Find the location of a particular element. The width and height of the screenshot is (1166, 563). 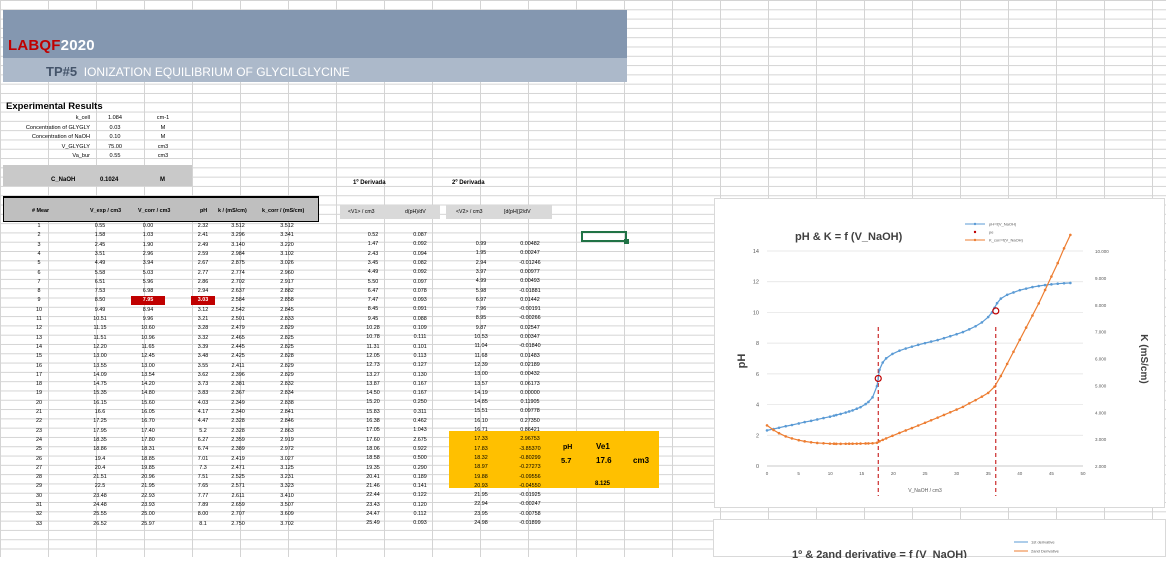

deriv1-v: 12.73 is located at coordinates (373, 365).